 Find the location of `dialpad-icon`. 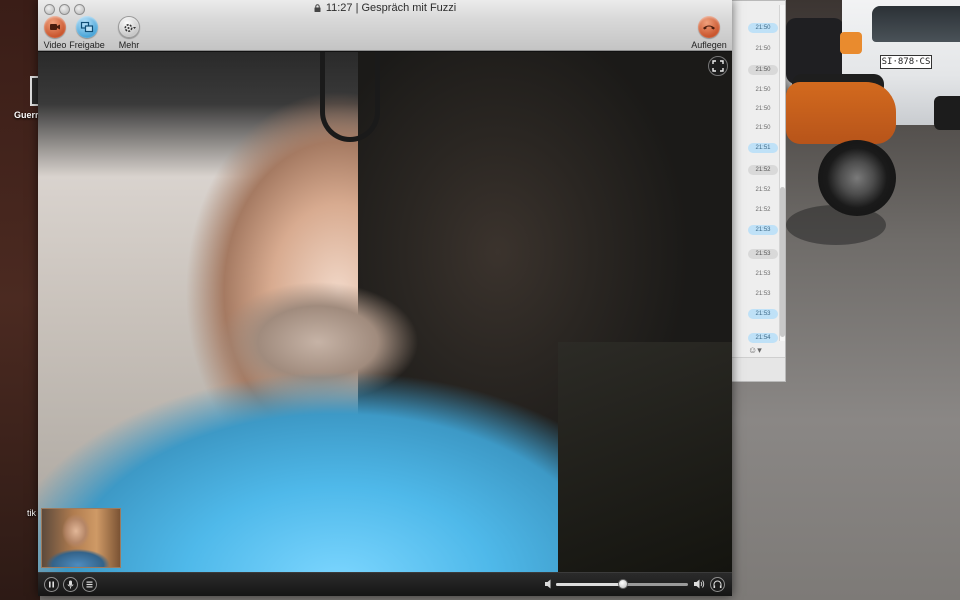

dialpad-icon is located at coordinates (89, 584).